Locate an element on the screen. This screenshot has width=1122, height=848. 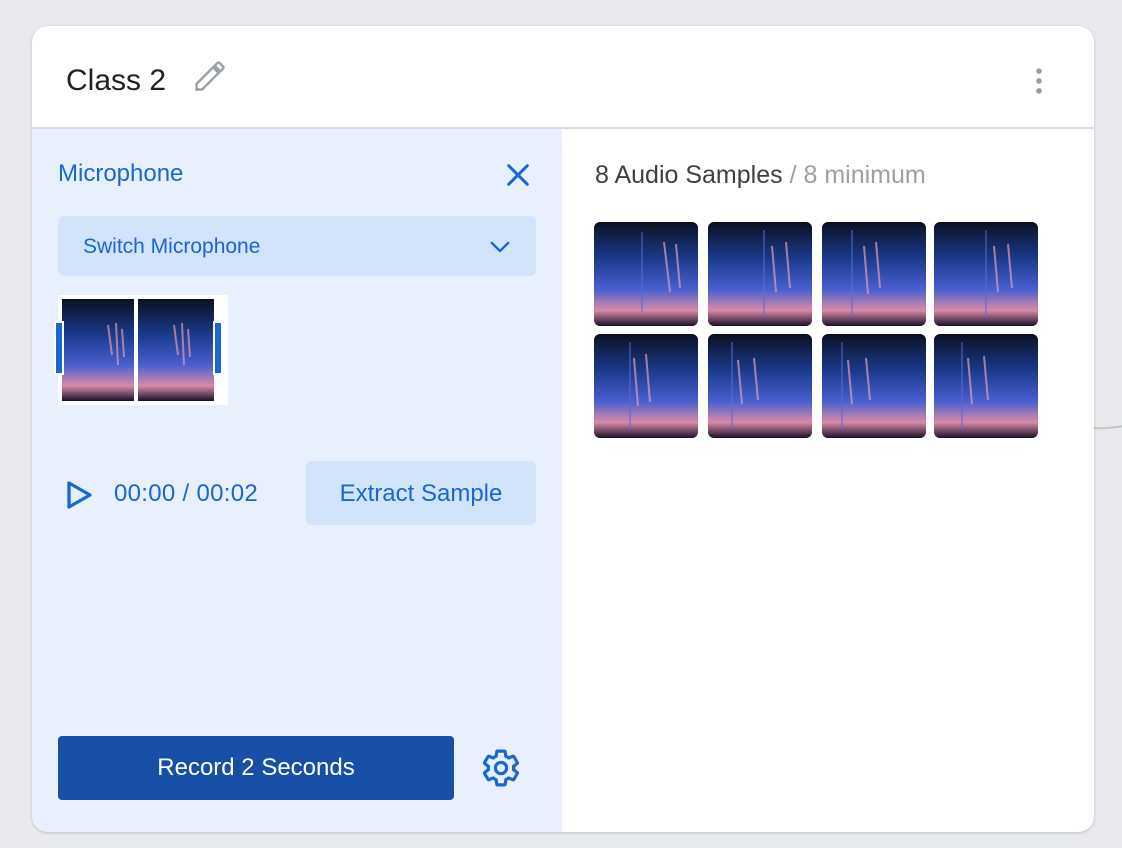
record-button-label: Record 2 Seconds is located at coordinates (256, 767).